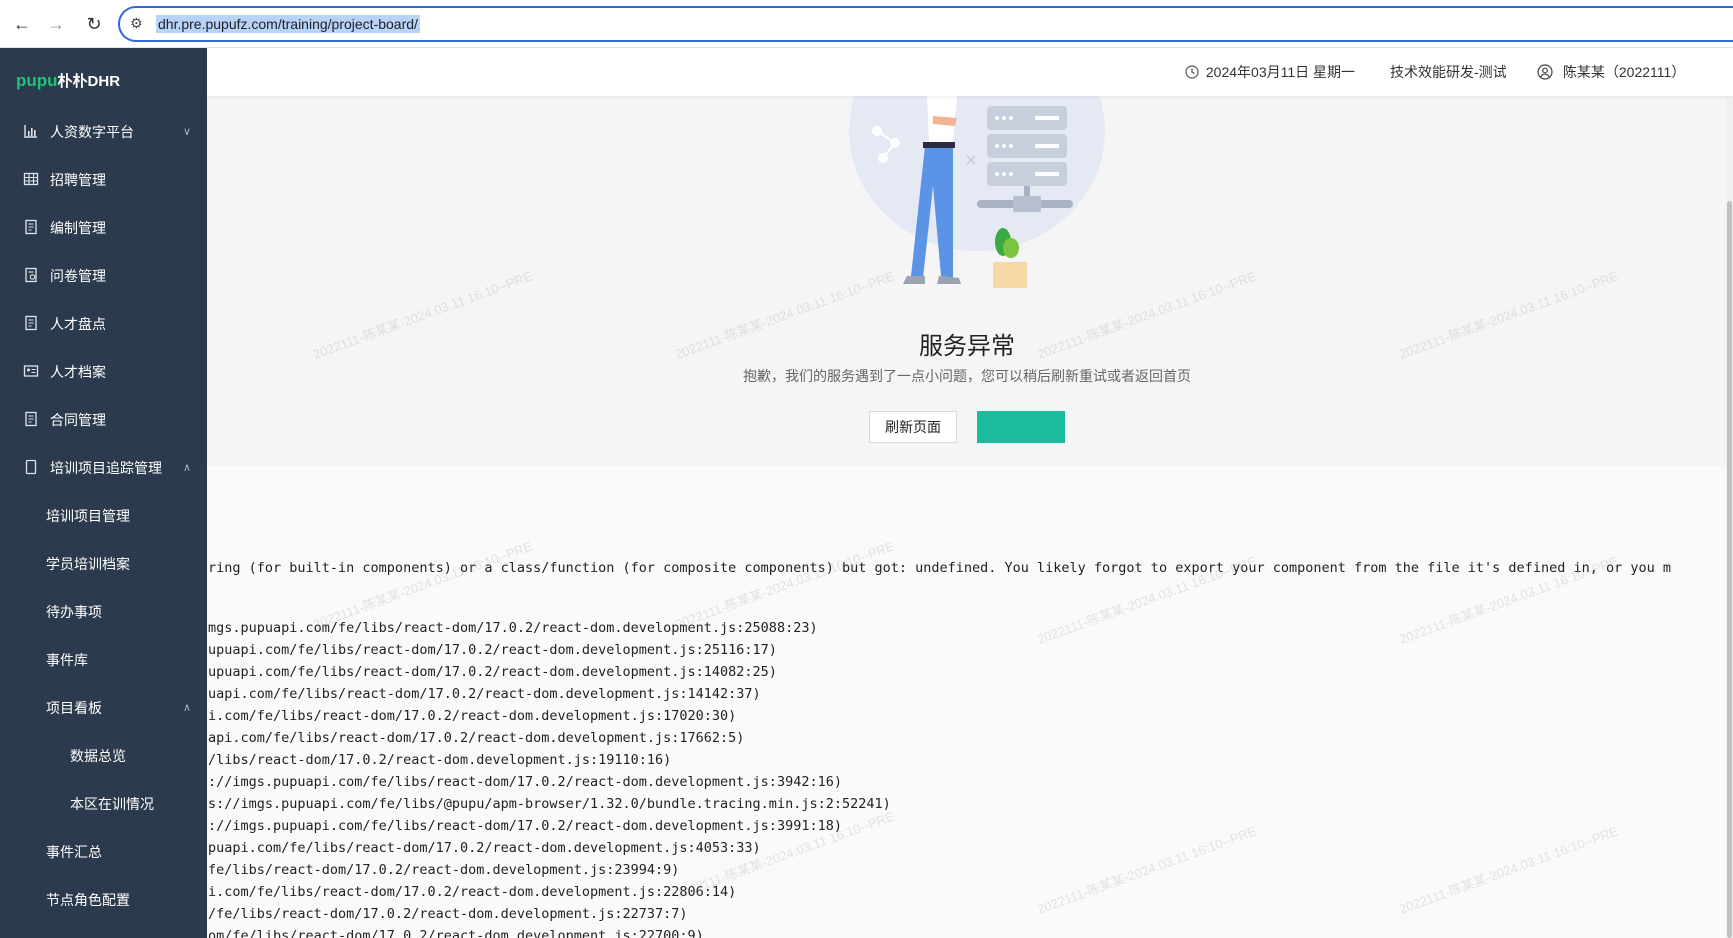 This screenshot has width=1733, height=938. What do you see at coordinates (67, 660) in the screenshot?
I see `sidebar-item-label: 事件库` at bounding box center [67, 660].